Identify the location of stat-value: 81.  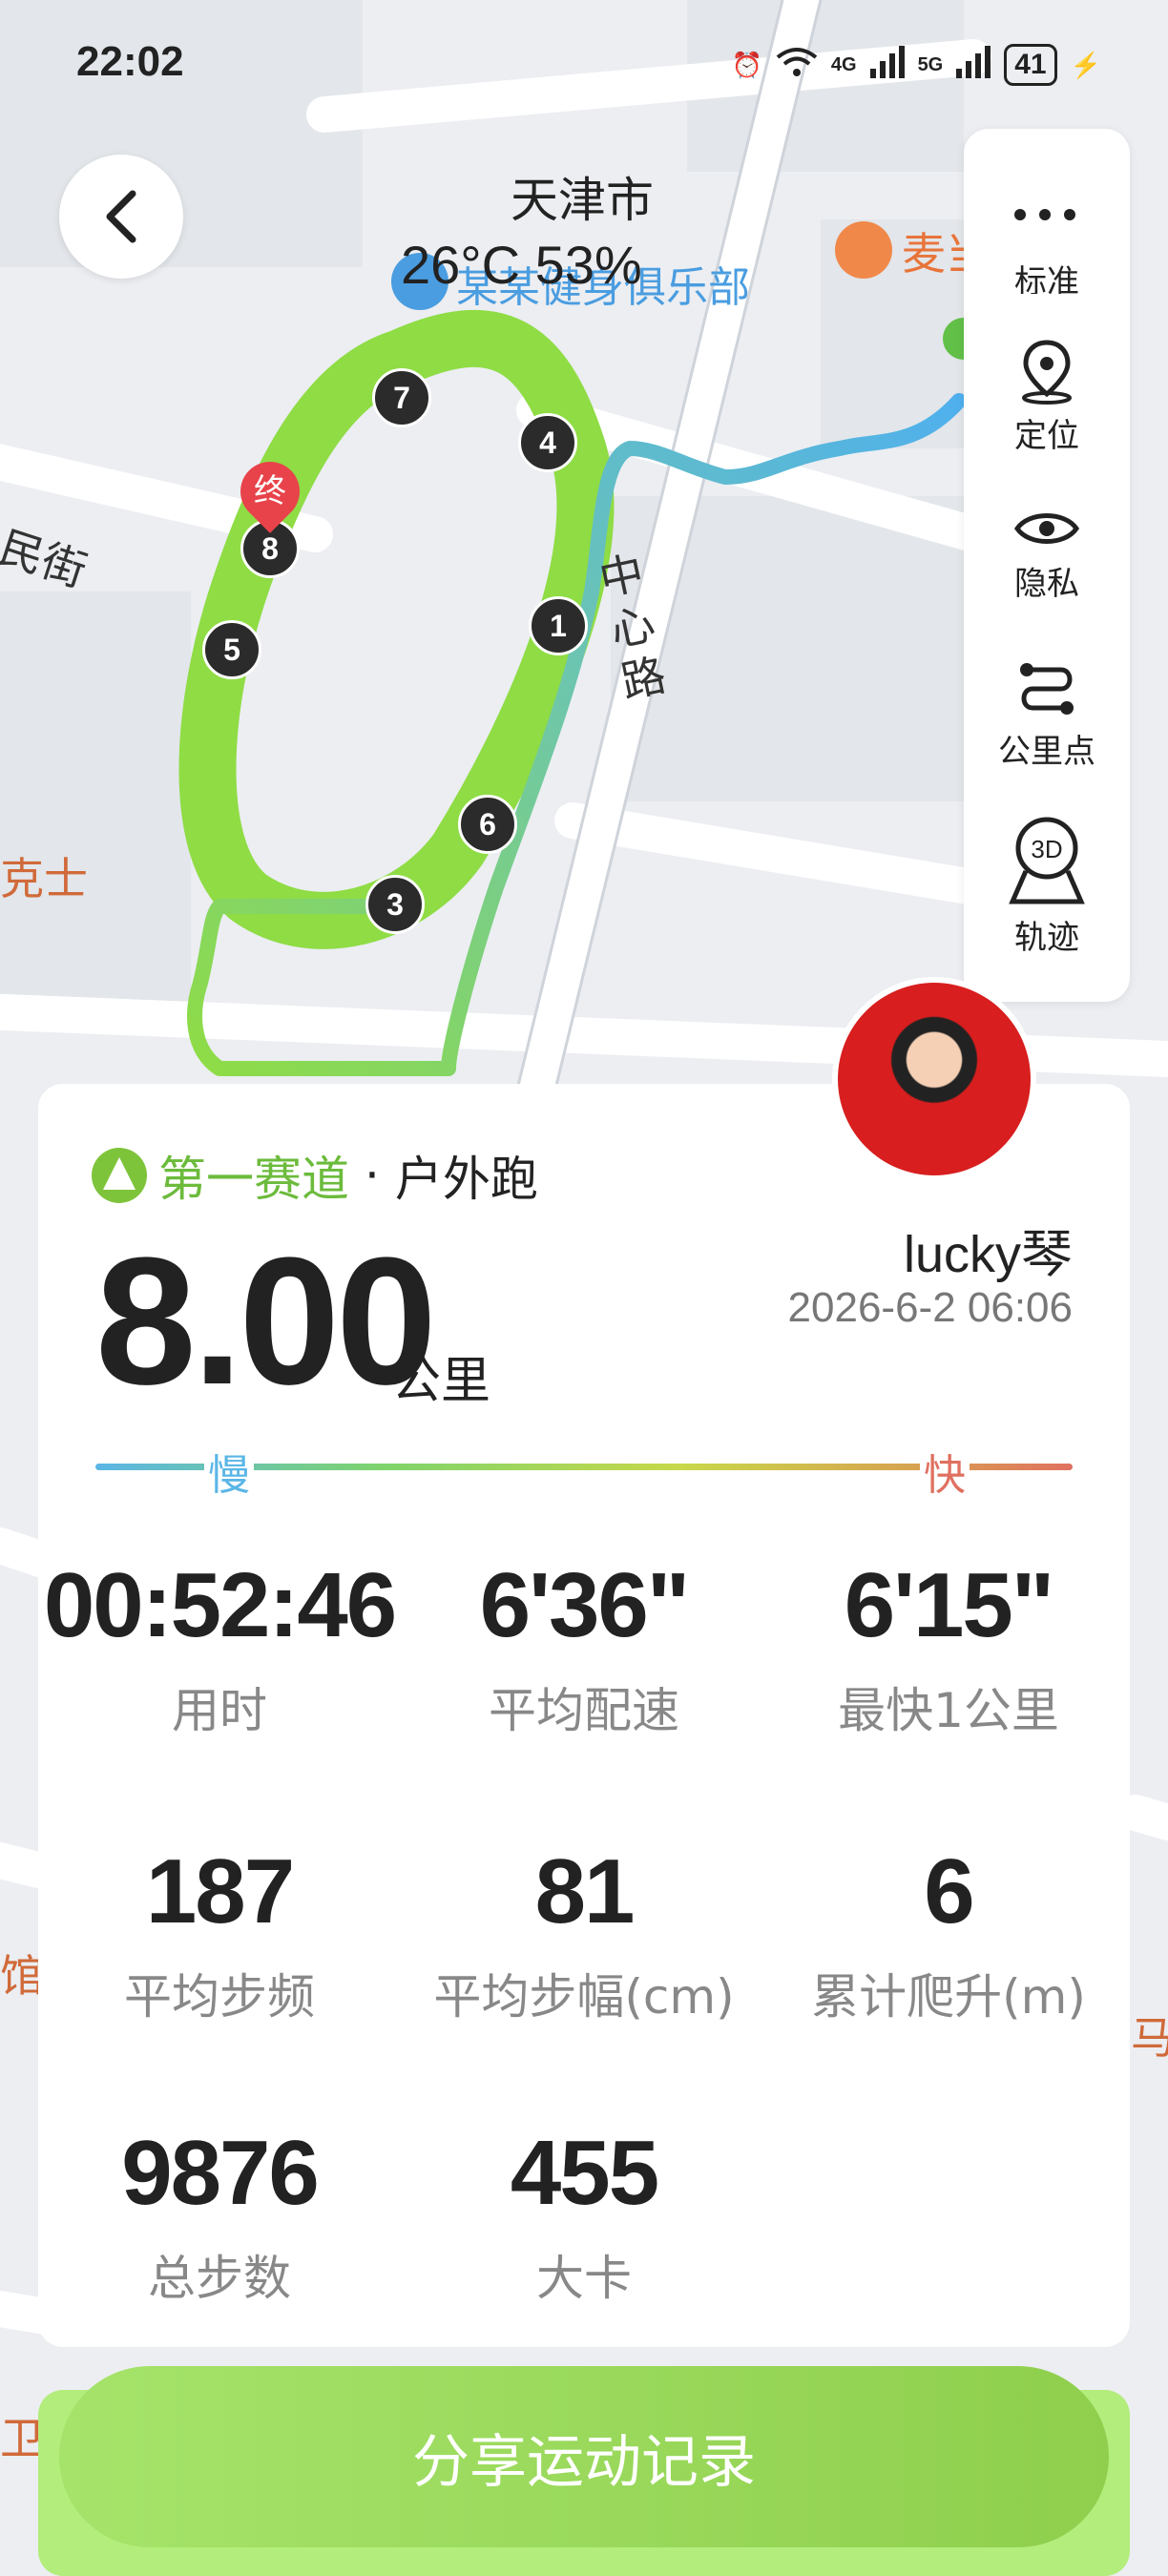
(585, 1891).